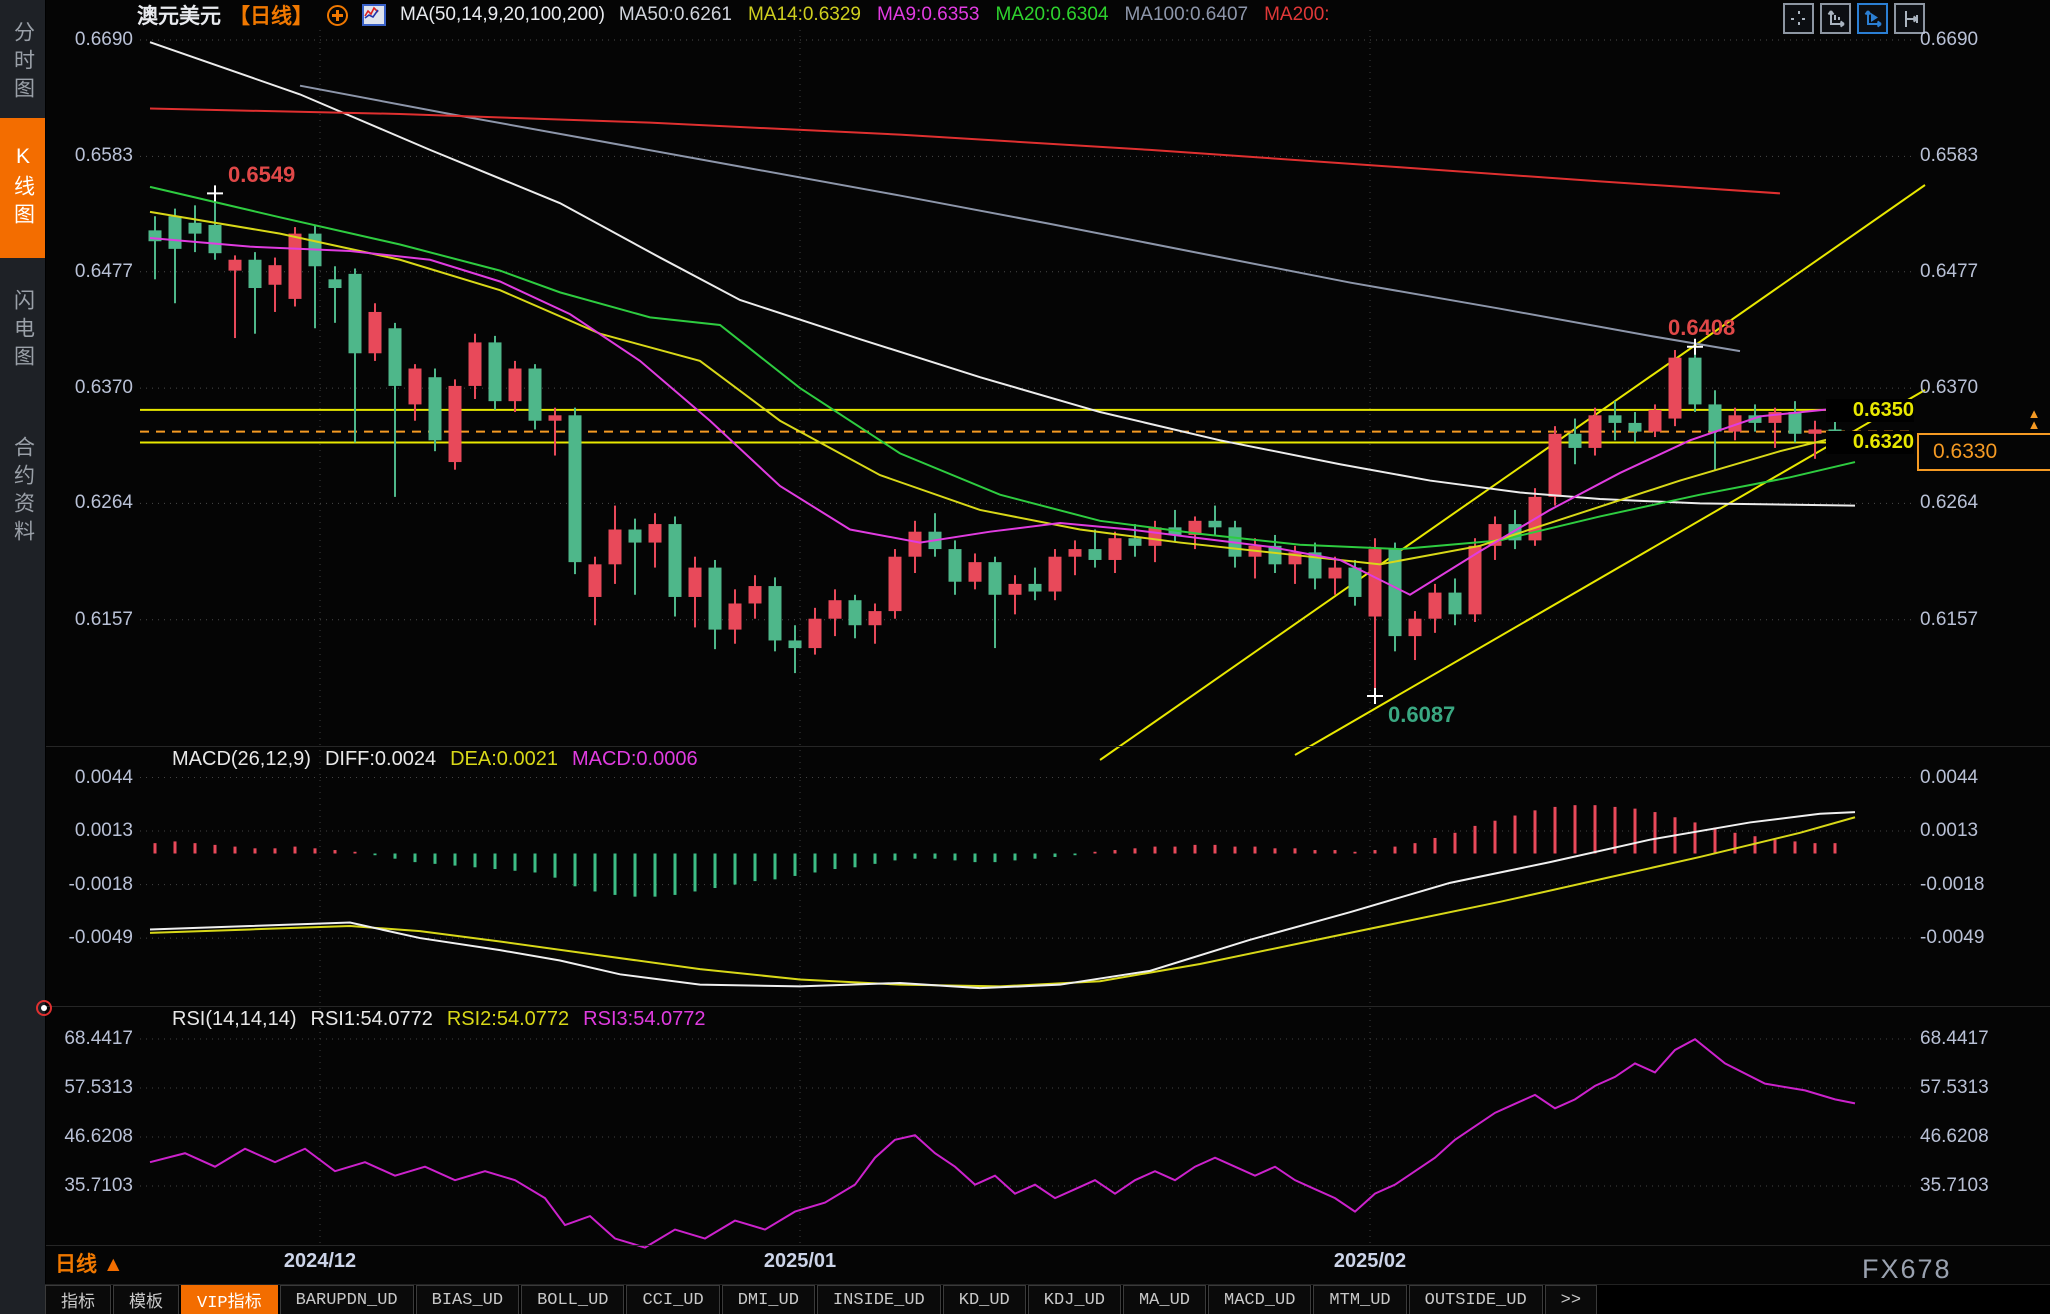 This screenshot has height=1314, width=2050. Describe the element at coordinates (467, 1299) in the screenshot. I see `indicator-tab-bias-ud: BIAS_UD` at that location.